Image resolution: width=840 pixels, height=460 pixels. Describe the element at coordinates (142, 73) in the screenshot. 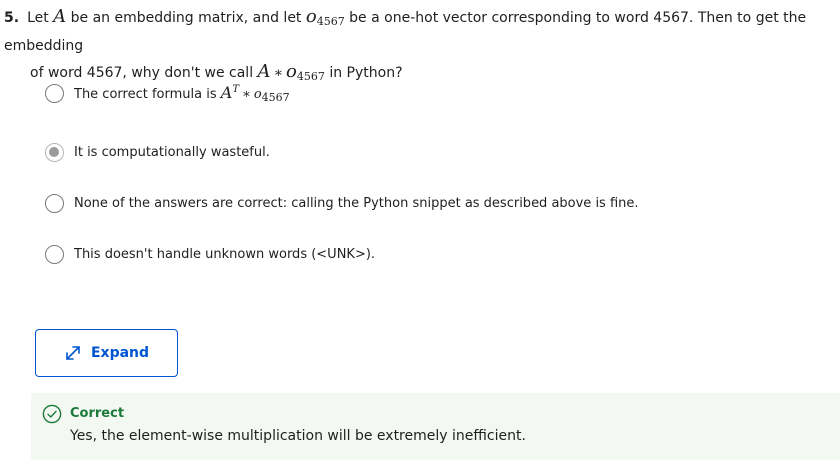

I see `question-text-part4: of word 4567, why don't we call` at that location.